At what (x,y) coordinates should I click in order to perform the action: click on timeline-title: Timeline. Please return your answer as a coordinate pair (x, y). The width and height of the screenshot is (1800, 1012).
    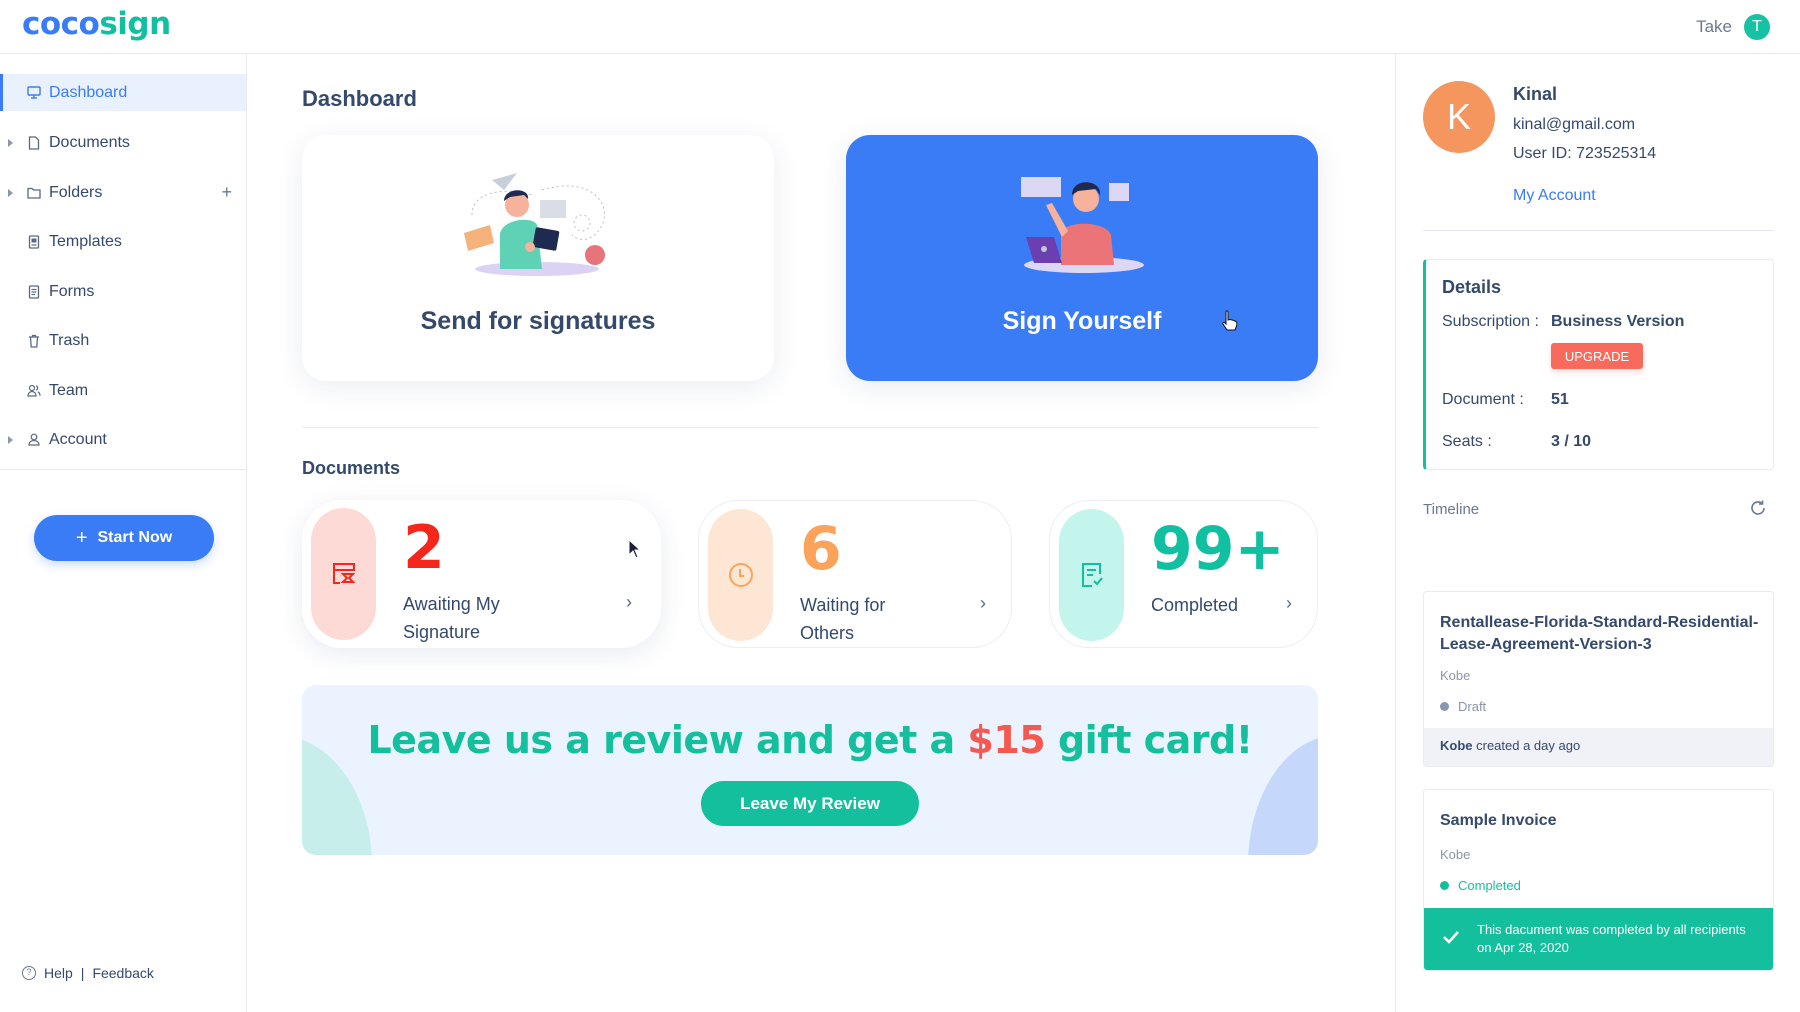
    Looking at the image, I should click on (1451, 509).